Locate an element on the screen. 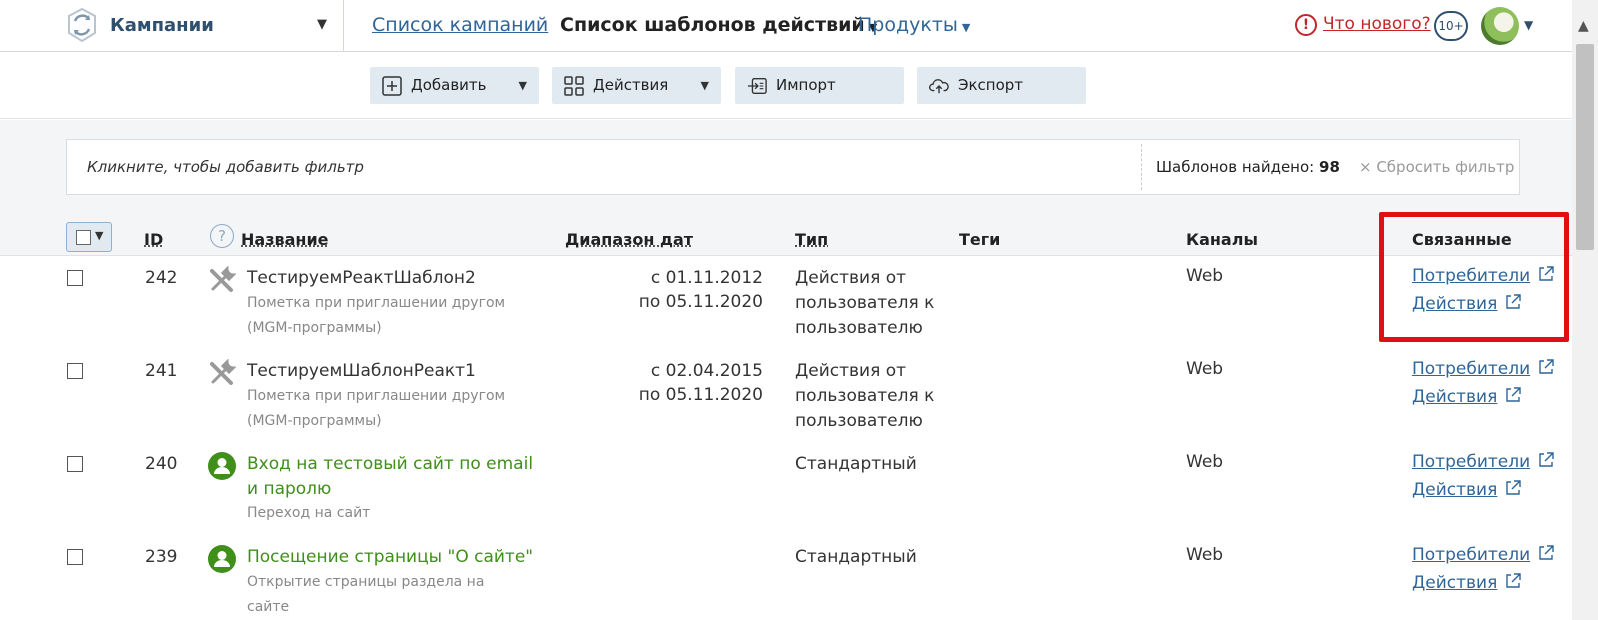 This screenshot has width=1598, height=620. row-name: Посещение страницы "О сайте" is located at coordinates (392, 557).